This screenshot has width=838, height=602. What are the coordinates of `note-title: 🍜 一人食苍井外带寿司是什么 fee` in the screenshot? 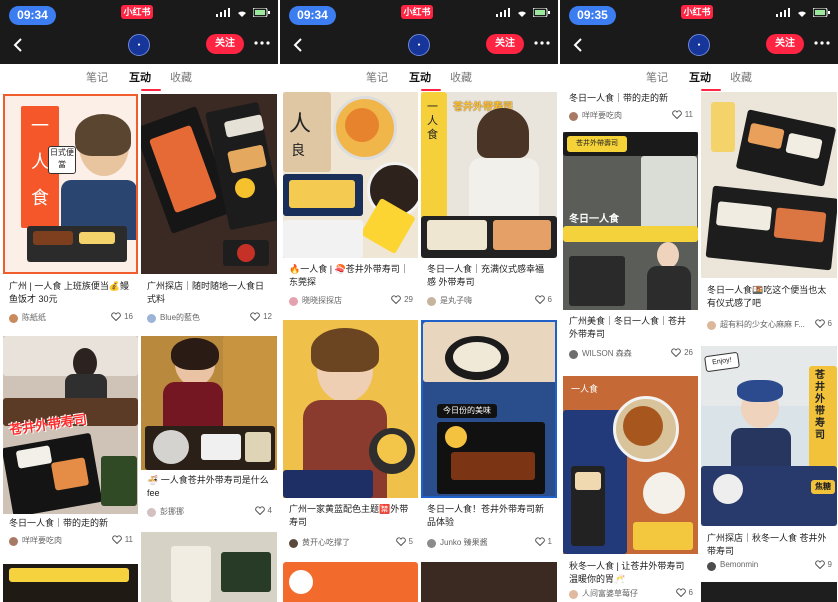 It's located at (208, 486).